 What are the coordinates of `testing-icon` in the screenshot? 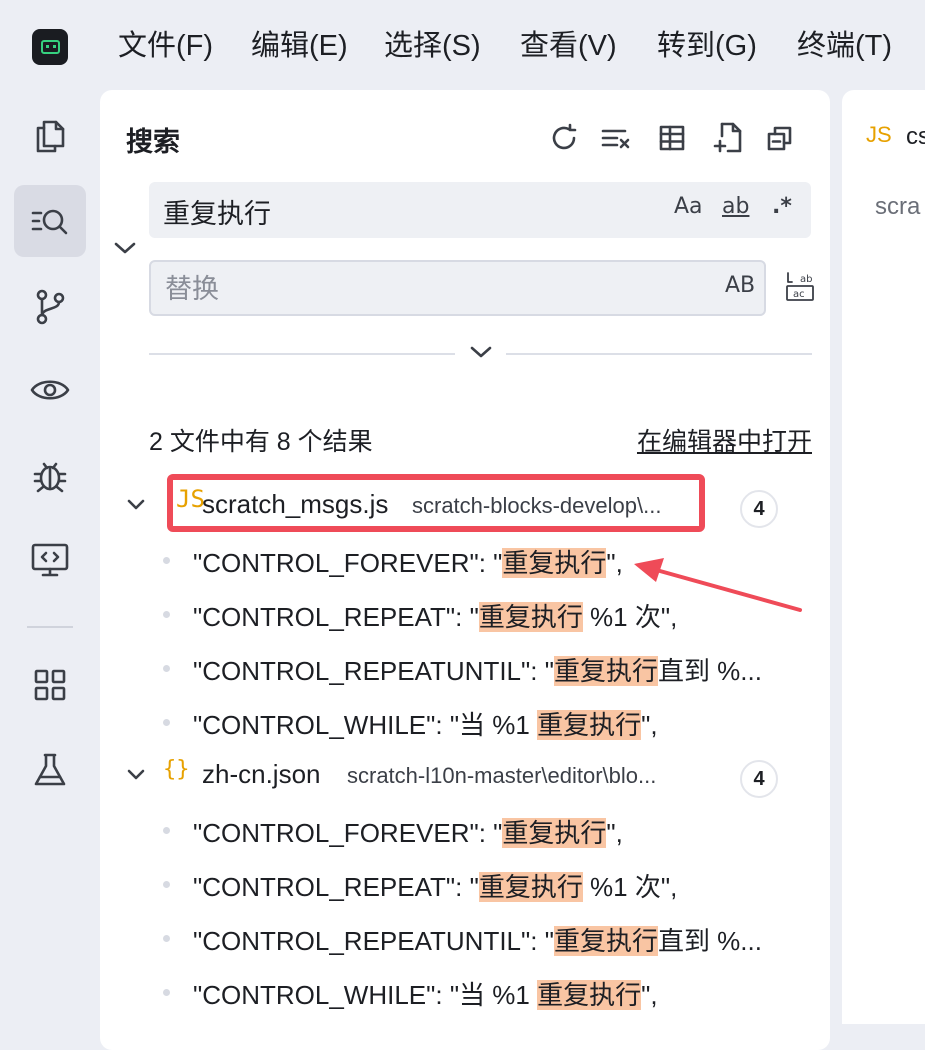 It's located at (50, 769).